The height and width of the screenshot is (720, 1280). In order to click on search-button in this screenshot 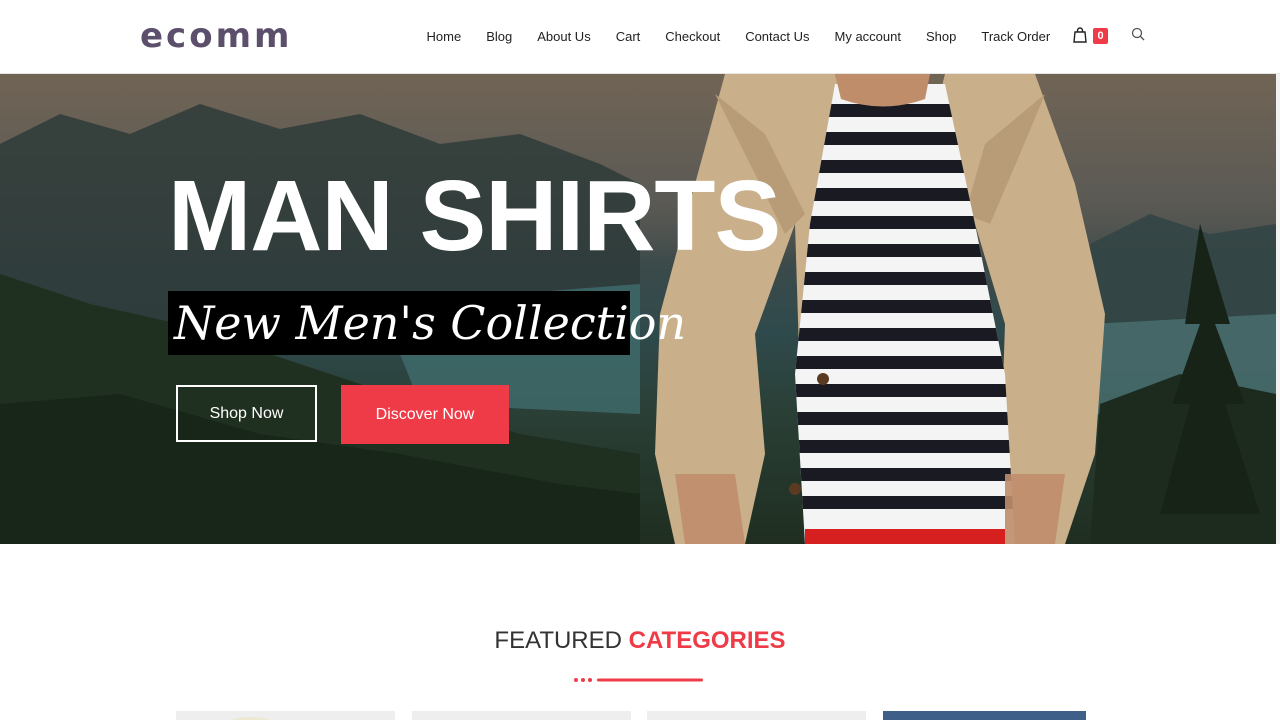, I will do `click(1139, 35)`.